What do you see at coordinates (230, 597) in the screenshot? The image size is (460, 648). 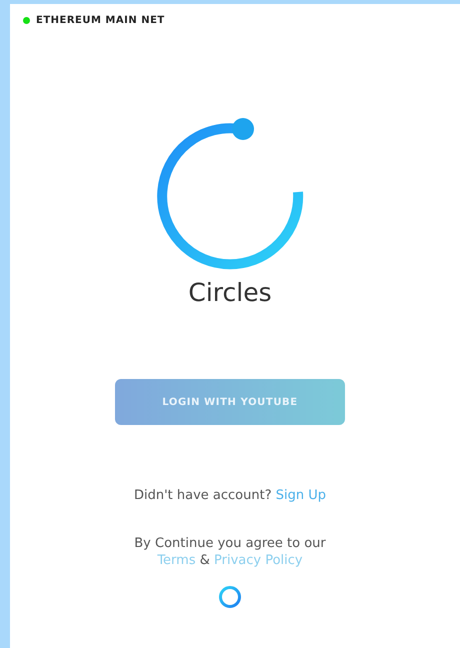 I see `loading-spinner-icon` at bounding box center [230, 597].